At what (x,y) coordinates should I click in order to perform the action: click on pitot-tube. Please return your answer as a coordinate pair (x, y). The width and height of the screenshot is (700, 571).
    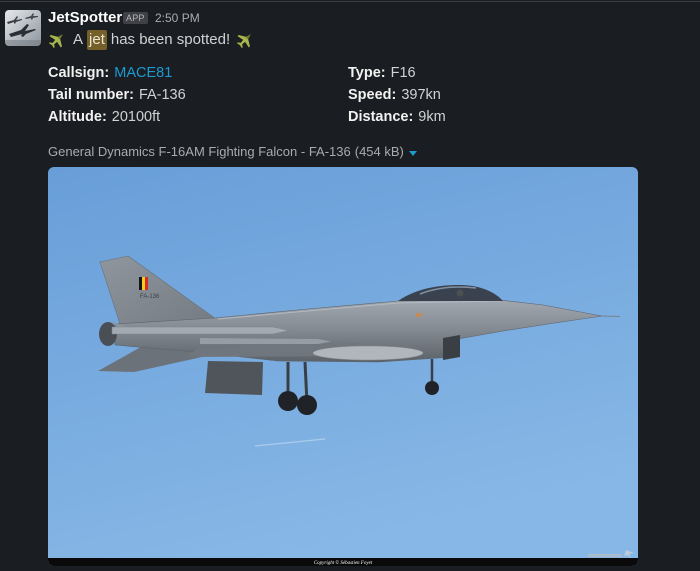
    Looking at the image, I should click on (611, 316).